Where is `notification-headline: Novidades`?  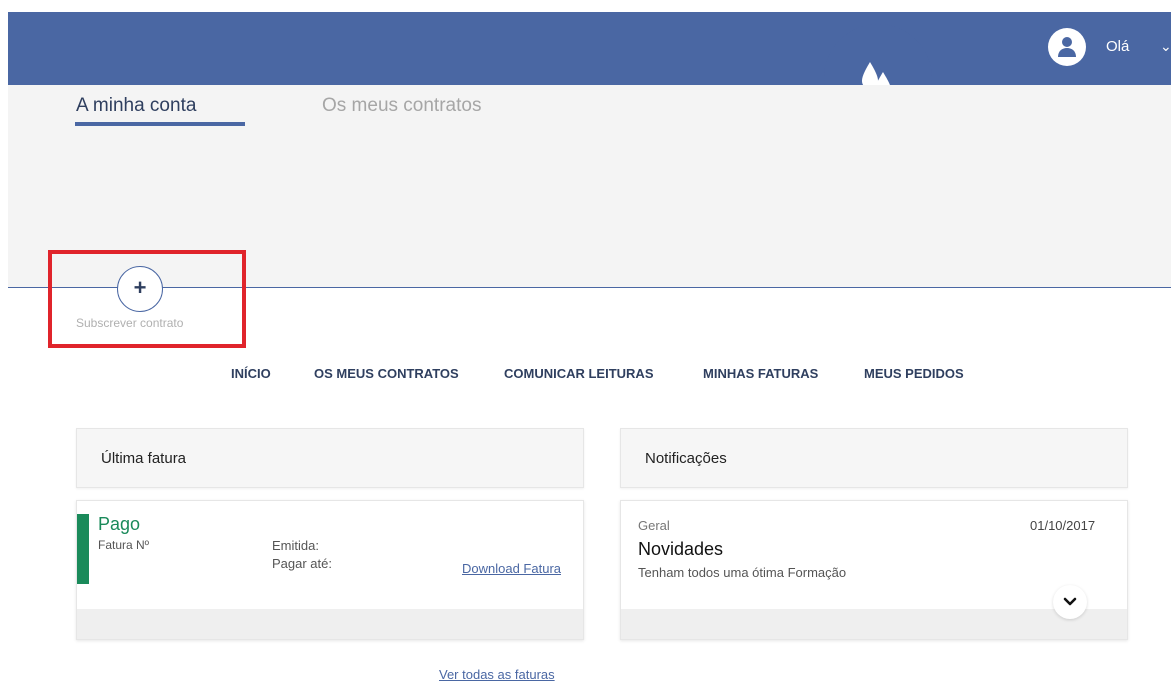
notification-headline: Novidades is located at coordinates (681, 549).